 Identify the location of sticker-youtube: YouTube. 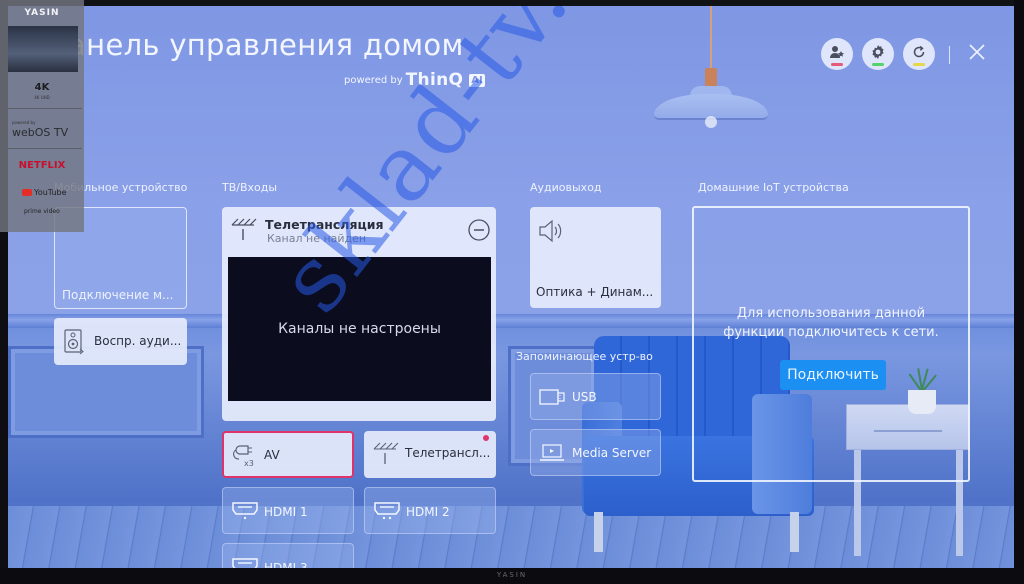
(44, 192).